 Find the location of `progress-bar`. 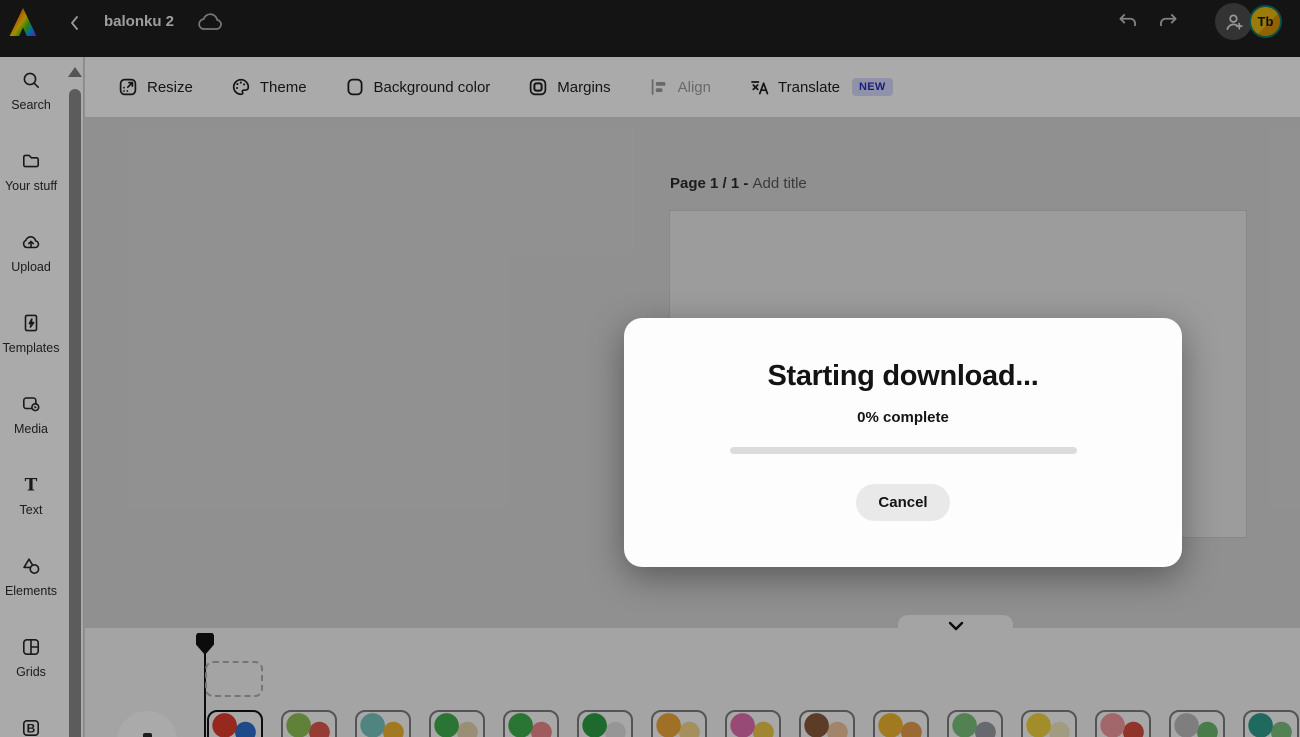

progress-bar is located at coordinates (903, 450).